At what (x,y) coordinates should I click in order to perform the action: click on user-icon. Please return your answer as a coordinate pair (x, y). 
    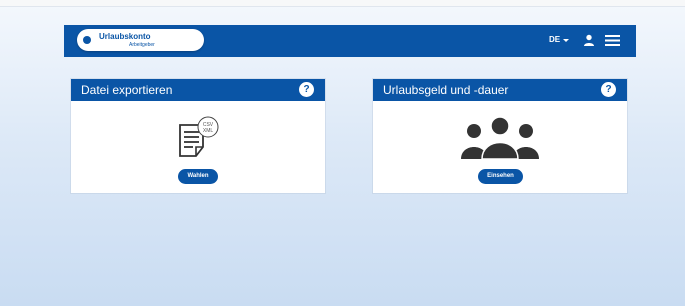
    Looking at the image, I should click on (589, 40).